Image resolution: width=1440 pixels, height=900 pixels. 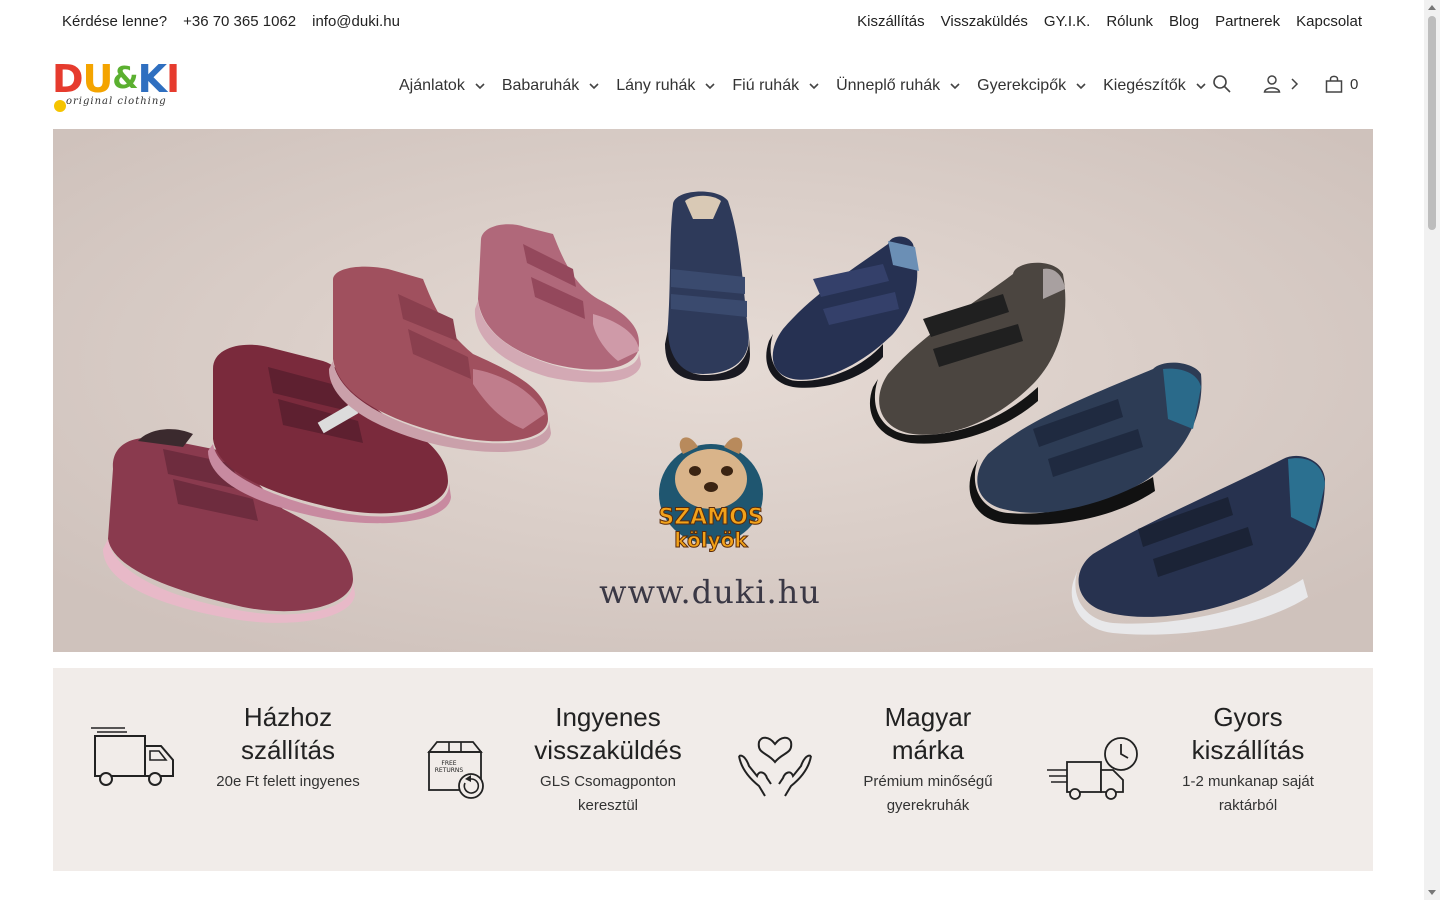 I want to click on account-button, so click(x=1282, y=84).